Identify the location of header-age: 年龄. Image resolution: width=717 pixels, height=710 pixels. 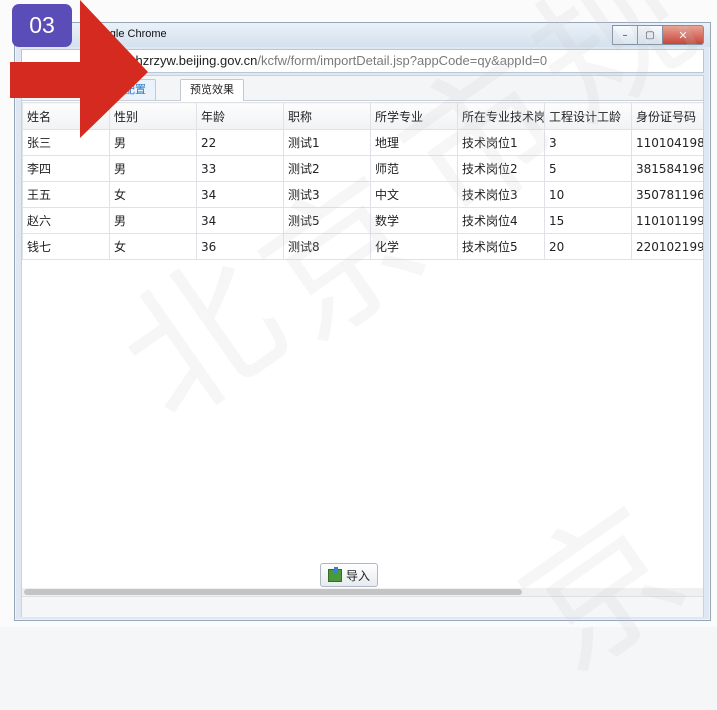
(240, 116).